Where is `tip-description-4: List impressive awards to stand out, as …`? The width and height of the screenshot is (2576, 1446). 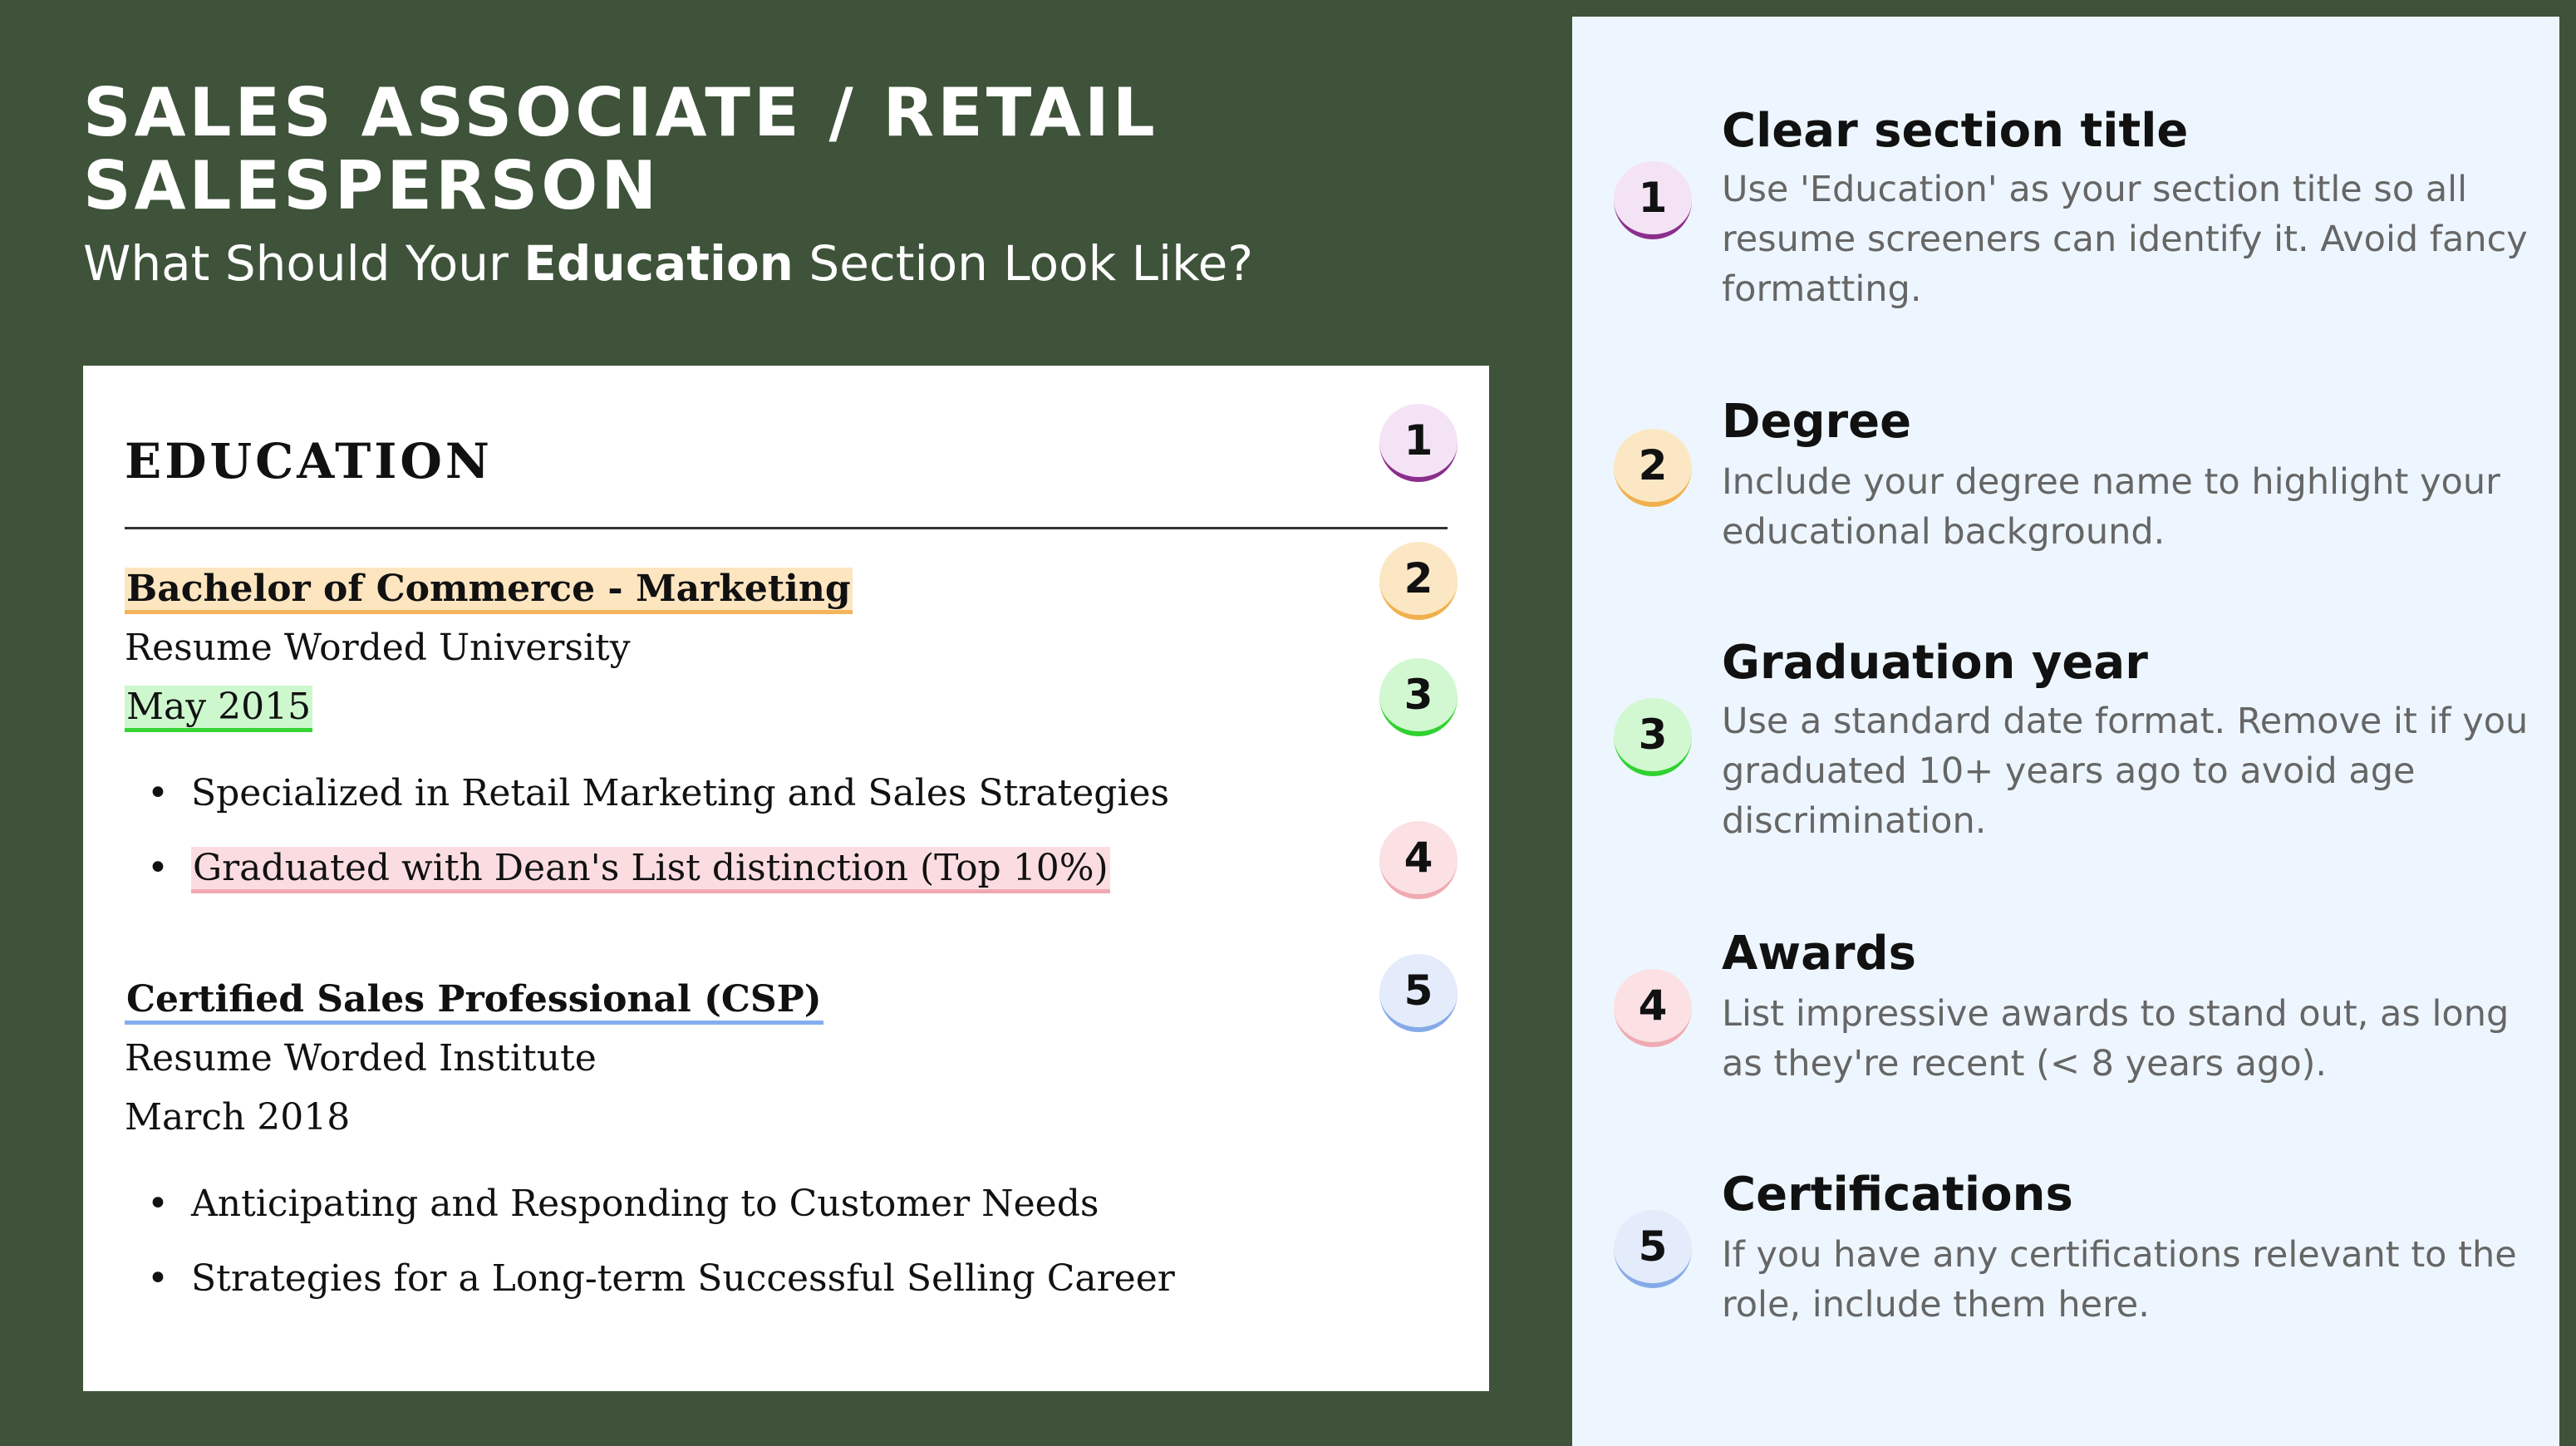 tip-description-4: List impressive awards to stand out, as … is located at coordinates (2116, 1038).